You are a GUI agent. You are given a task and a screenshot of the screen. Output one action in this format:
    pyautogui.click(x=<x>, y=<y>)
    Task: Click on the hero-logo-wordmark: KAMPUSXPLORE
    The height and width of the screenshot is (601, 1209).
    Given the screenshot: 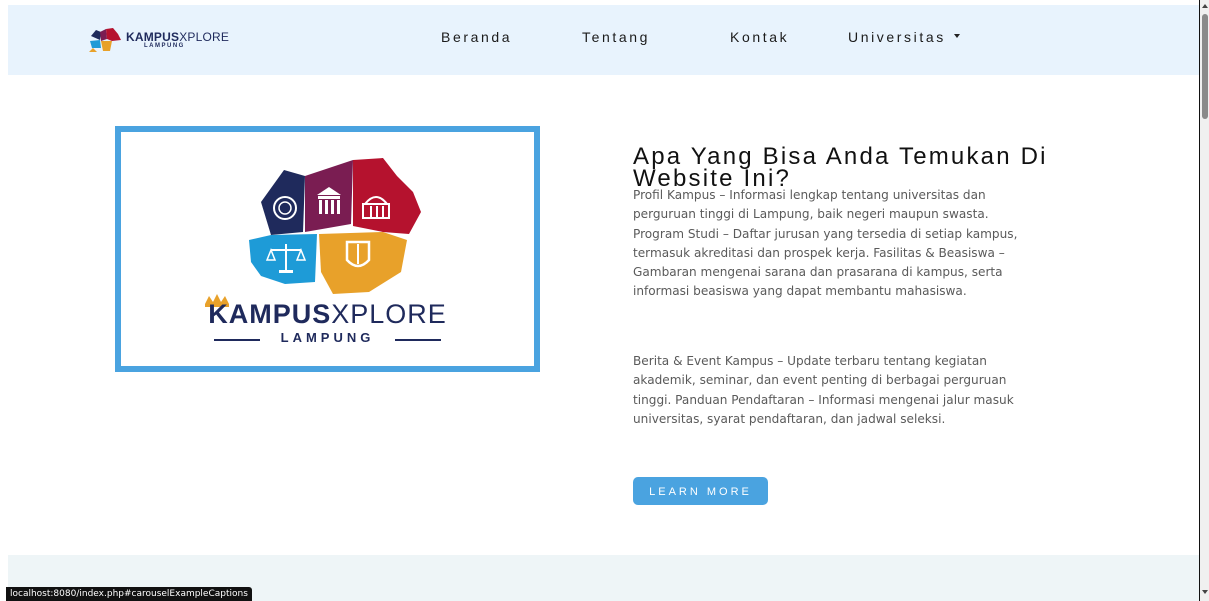 What is the action you would take?
    pyautogui.click(x=327, y=314)
    